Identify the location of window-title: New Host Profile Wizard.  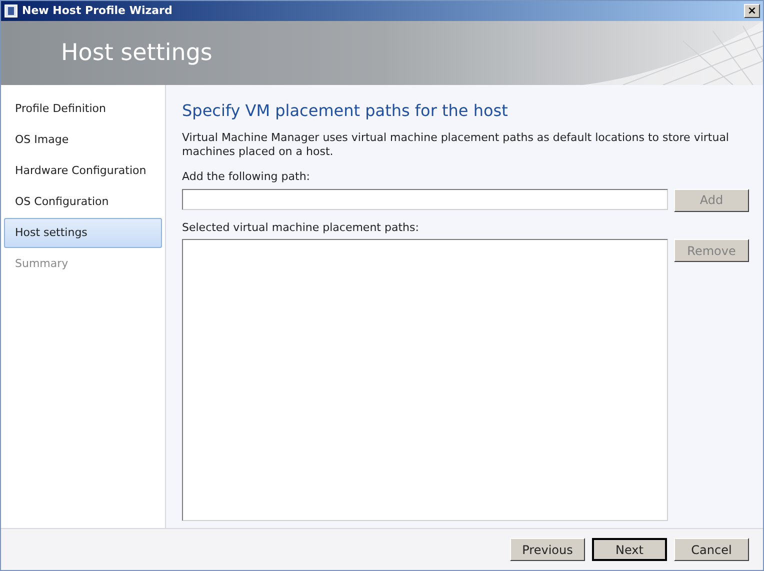
(98, 10).